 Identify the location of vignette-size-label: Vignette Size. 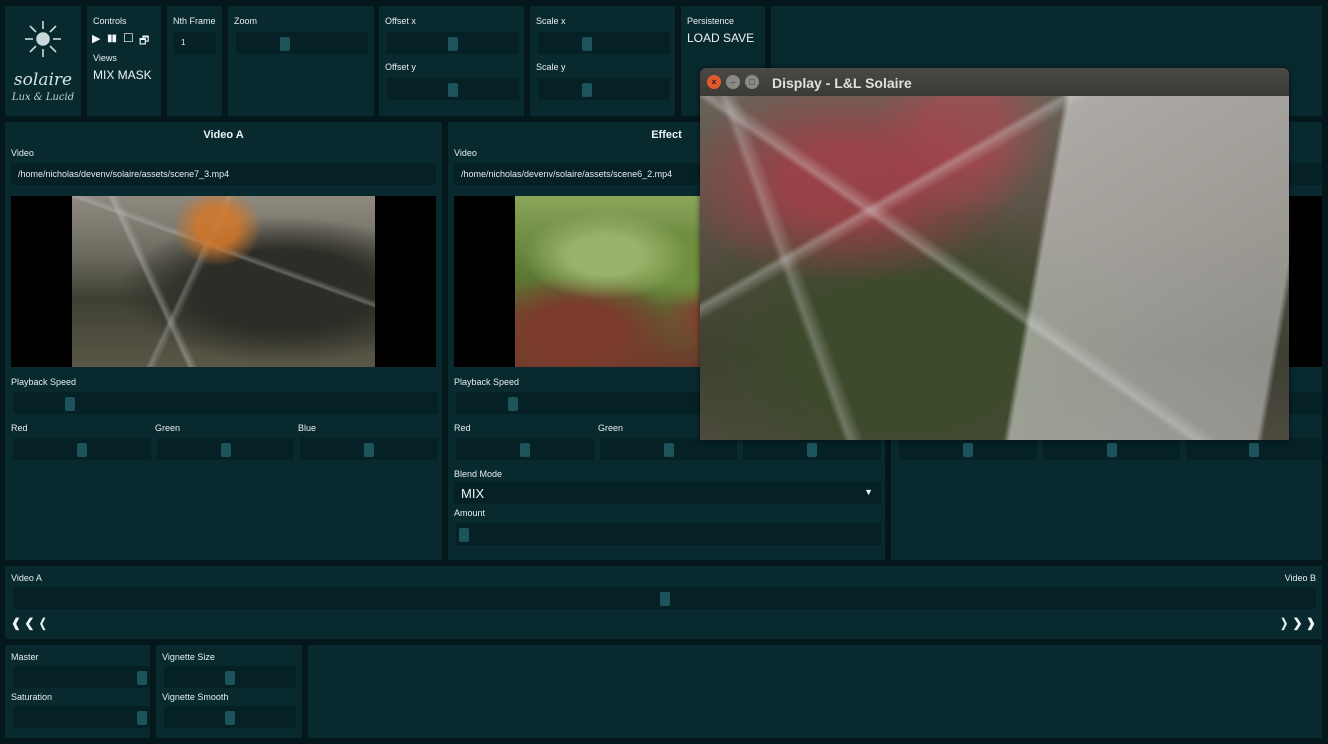
(188, 657).